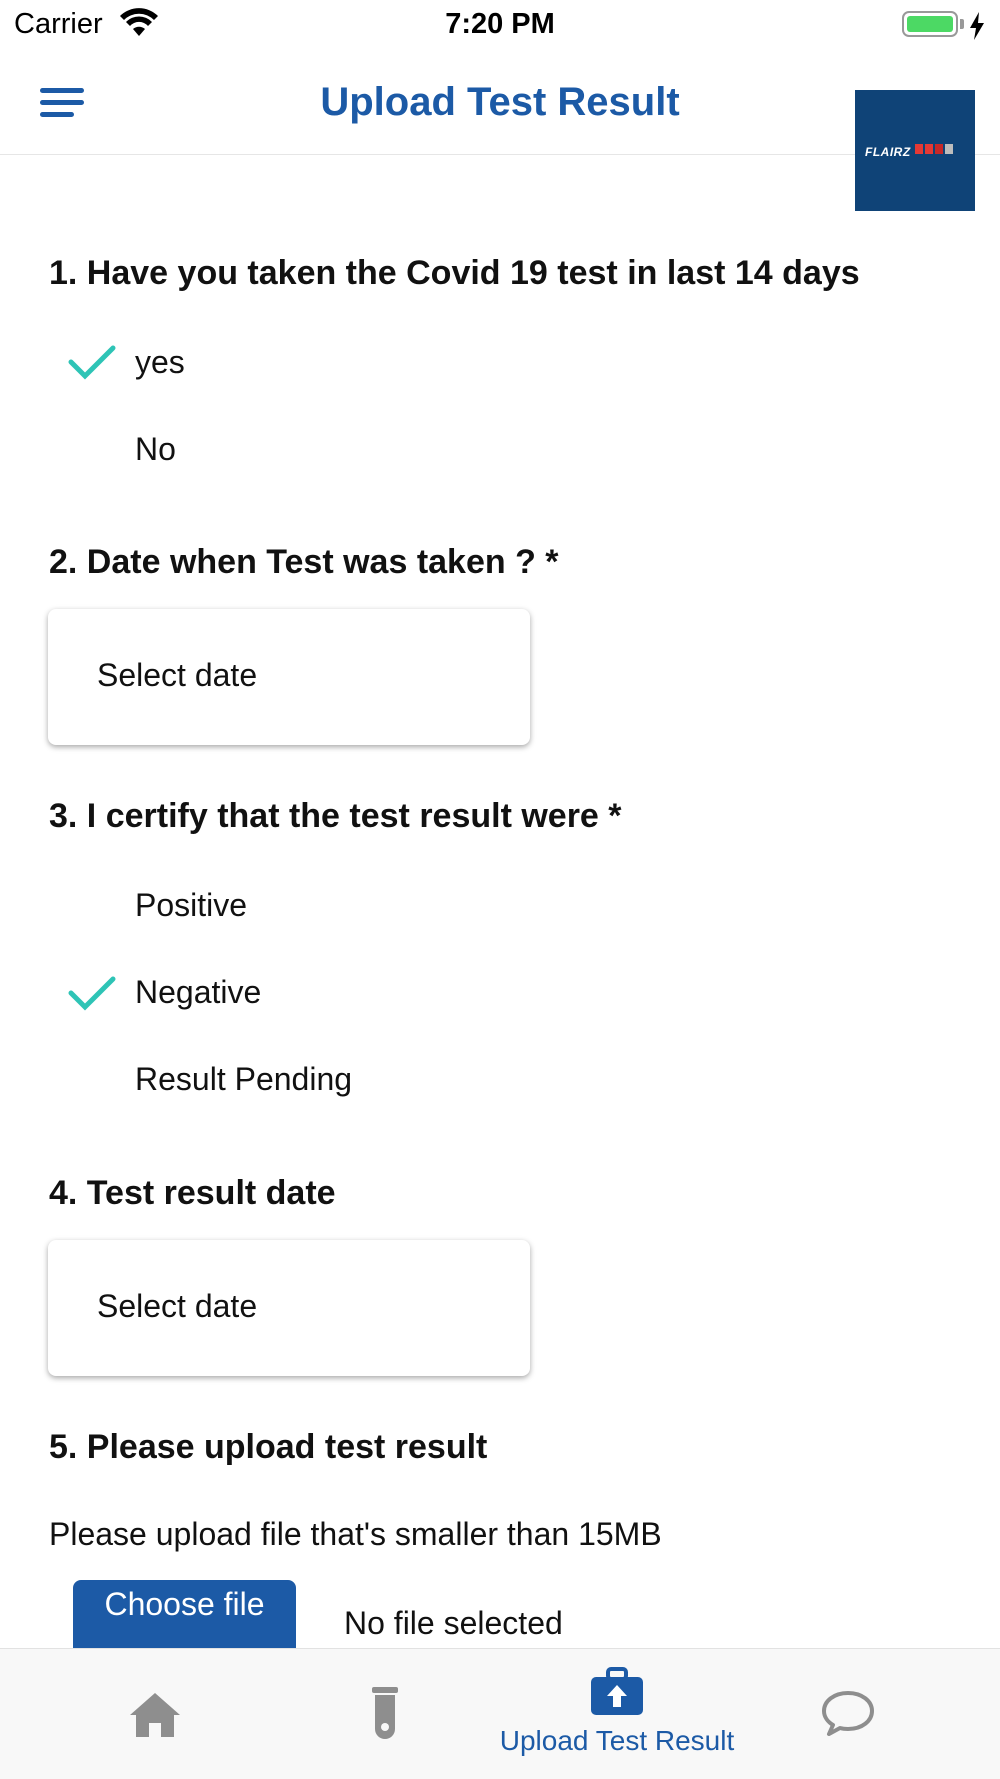 The height and width of the screenshot is (1779, 1000). What do you see at coordinates (192, 1193) in the screenshot?
I see `question-4-label: 4. Test result date` at bounding box center [192, 1193].